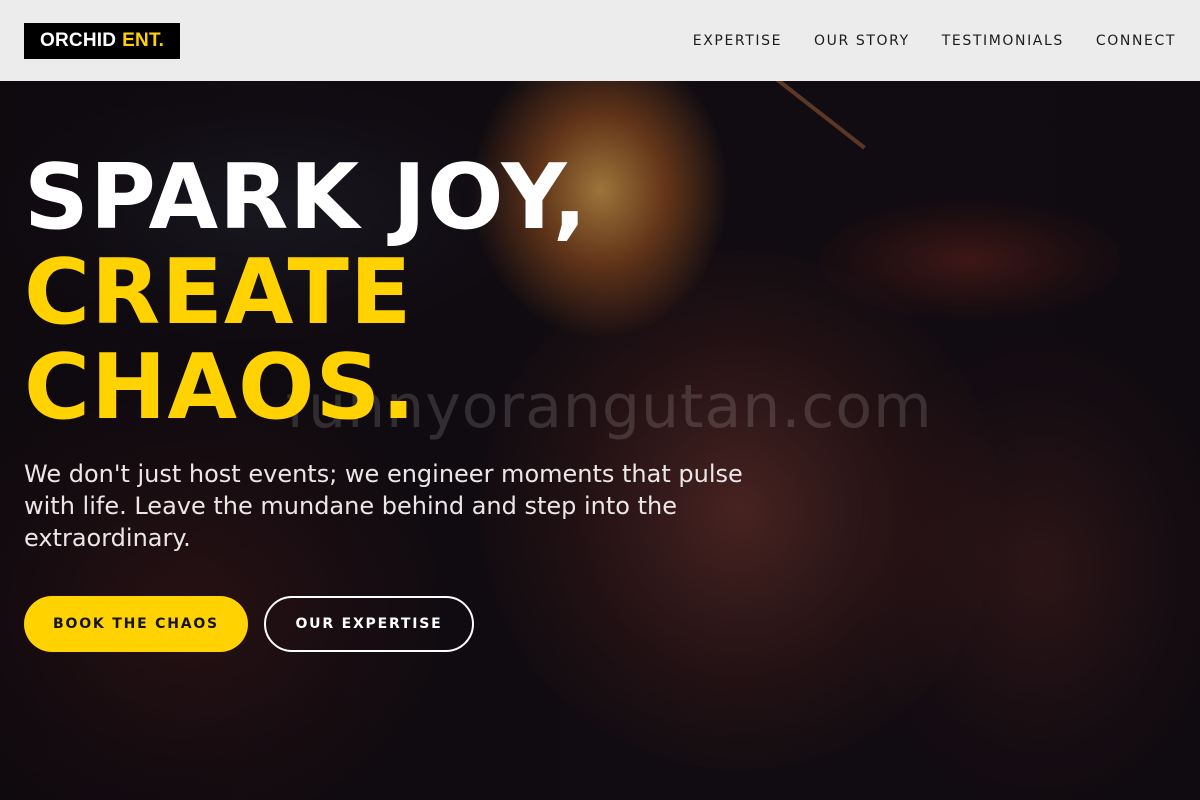 Image resolution: width=1200 pixels, height=800 pixels. Describe the element at coordinates (918, 41) in the screenshot. I see `main-nav: EXPERTISE OUR STORY TESTIMONIALS CONNECT` at that location.